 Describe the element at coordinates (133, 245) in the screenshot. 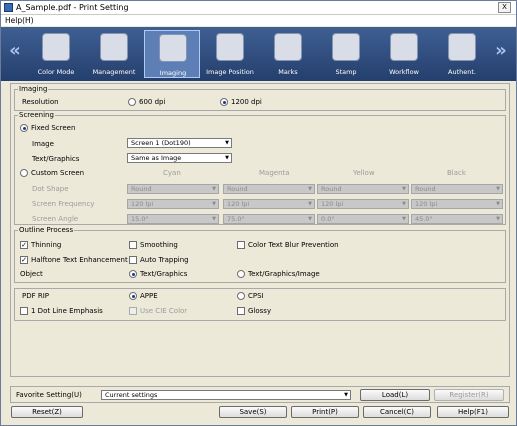

I see `smoothing-checkbox` at that location.